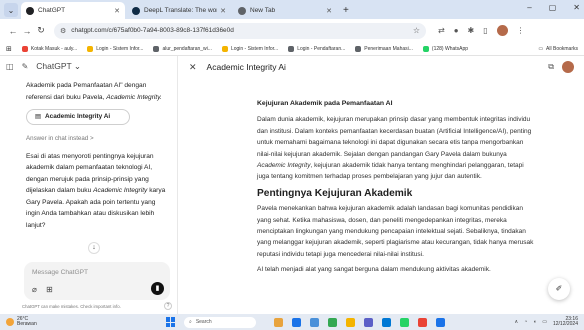  What do you see at coordinates (456, 30) in the screenshot?
I see `extension-icon: ●` at bounding box center [456, 30].